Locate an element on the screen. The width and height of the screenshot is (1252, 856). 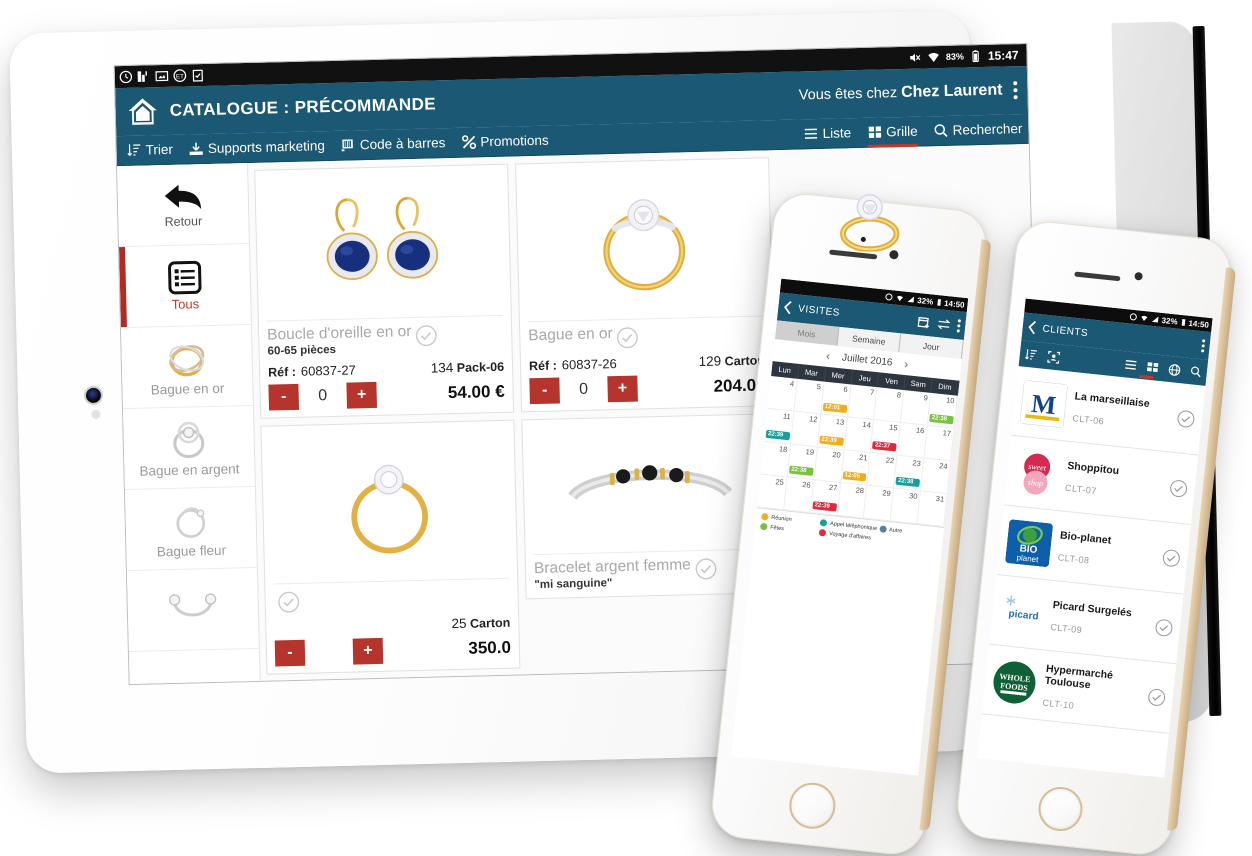
gold-diamond-ring is located at coordinates (389, 508).